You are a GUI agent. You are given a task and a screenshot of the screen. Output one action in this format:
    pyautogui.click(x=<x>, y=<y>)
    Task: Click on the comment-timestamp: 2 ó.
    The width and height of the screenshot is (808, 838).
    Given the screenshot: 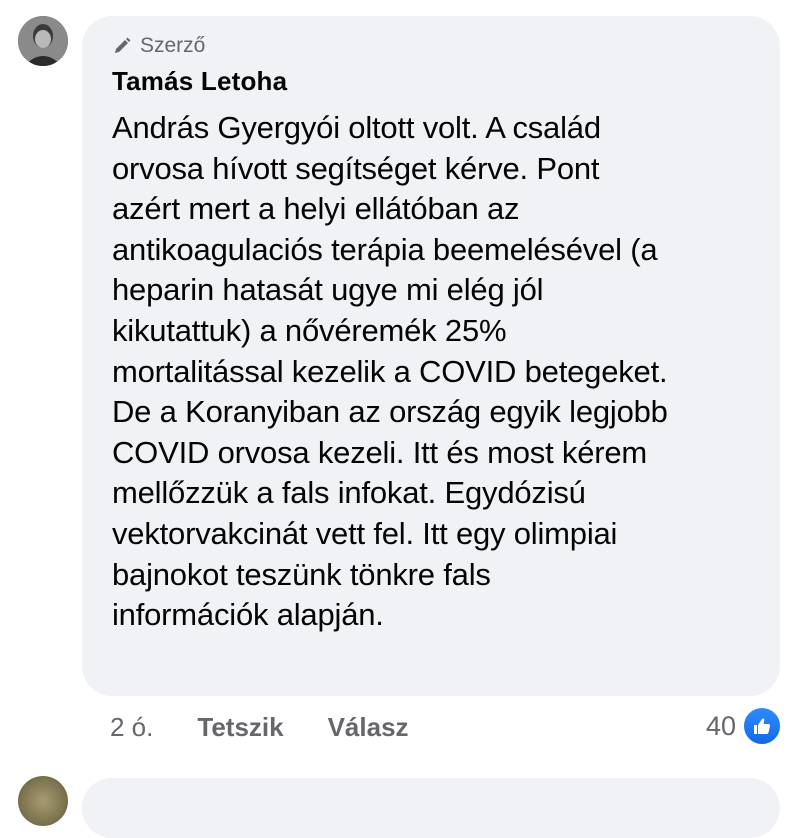 What is the action you would take?
    pyautogui.click(x=131, y=727)
    